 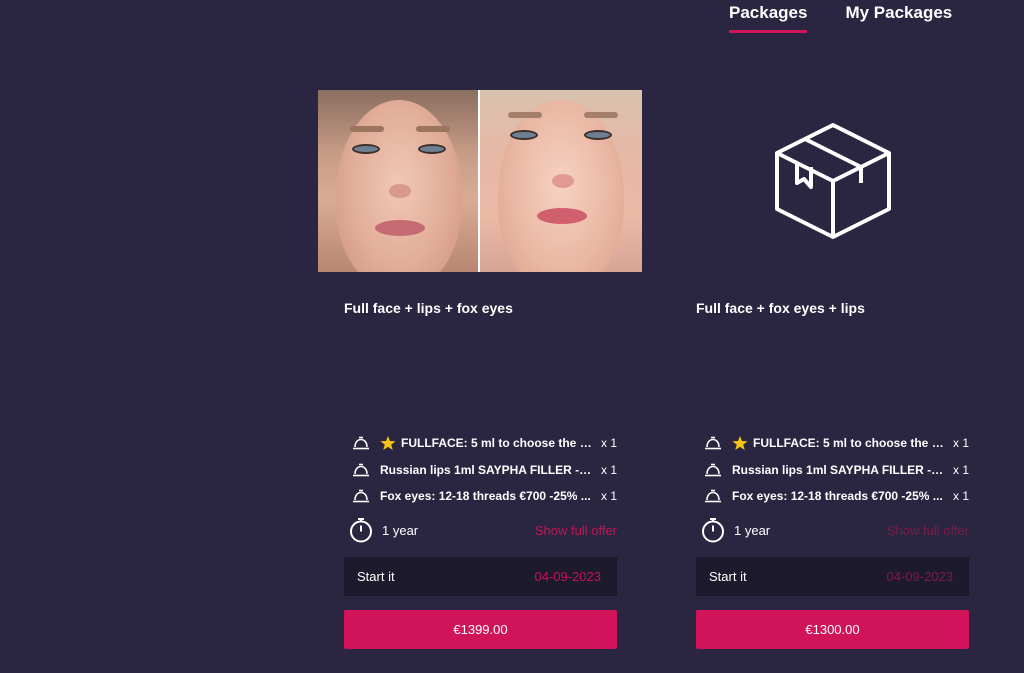 I want to click on package-title: Full face + lips + fox eyes, so click(x=428, y=308).